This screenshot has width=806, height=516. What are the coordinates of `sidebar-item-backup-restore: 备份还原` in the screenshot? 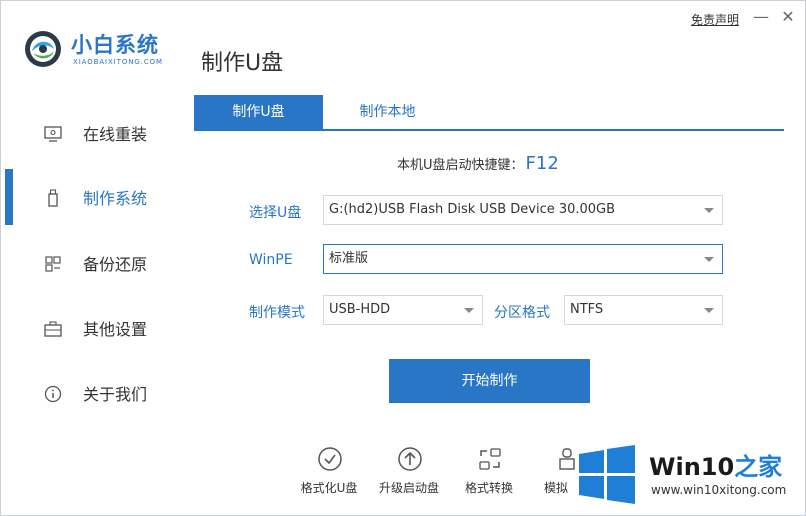 It's located at (91, 263).